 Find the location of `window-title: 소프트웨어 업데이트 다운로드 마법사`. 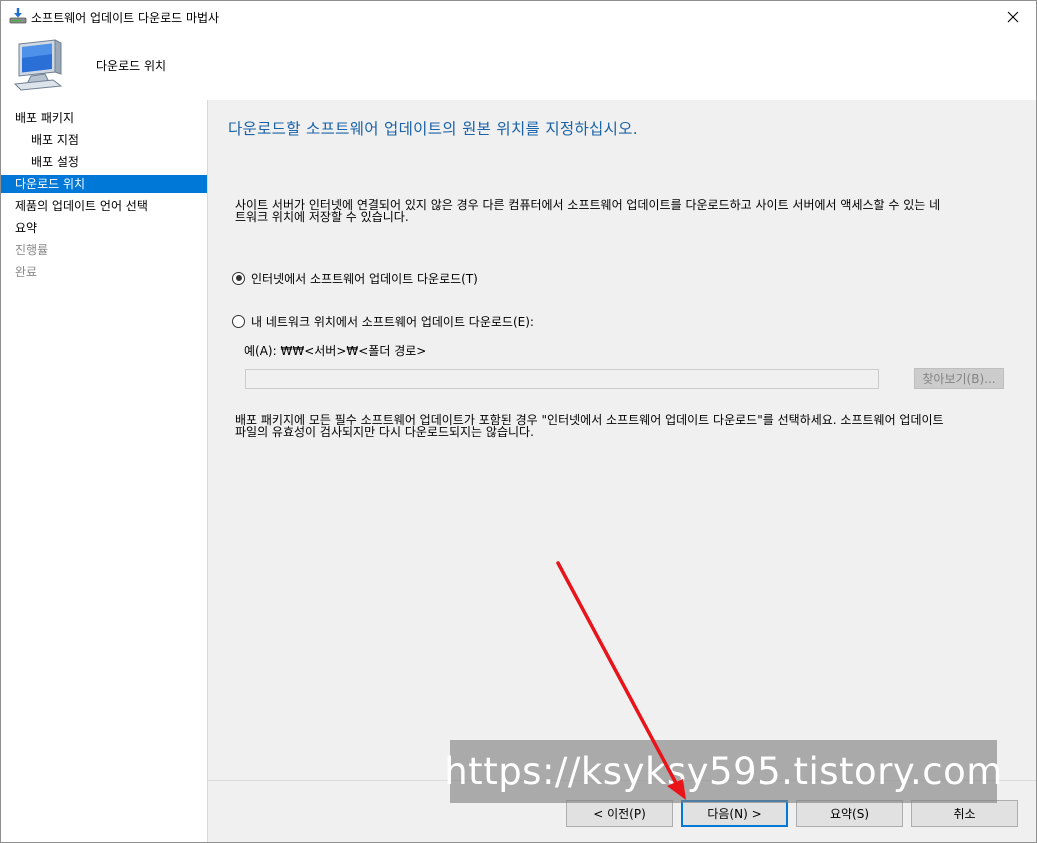

window-title: 소프트웨어 업데이트 다운로드 마법사 is located at coordinates (125, 18).